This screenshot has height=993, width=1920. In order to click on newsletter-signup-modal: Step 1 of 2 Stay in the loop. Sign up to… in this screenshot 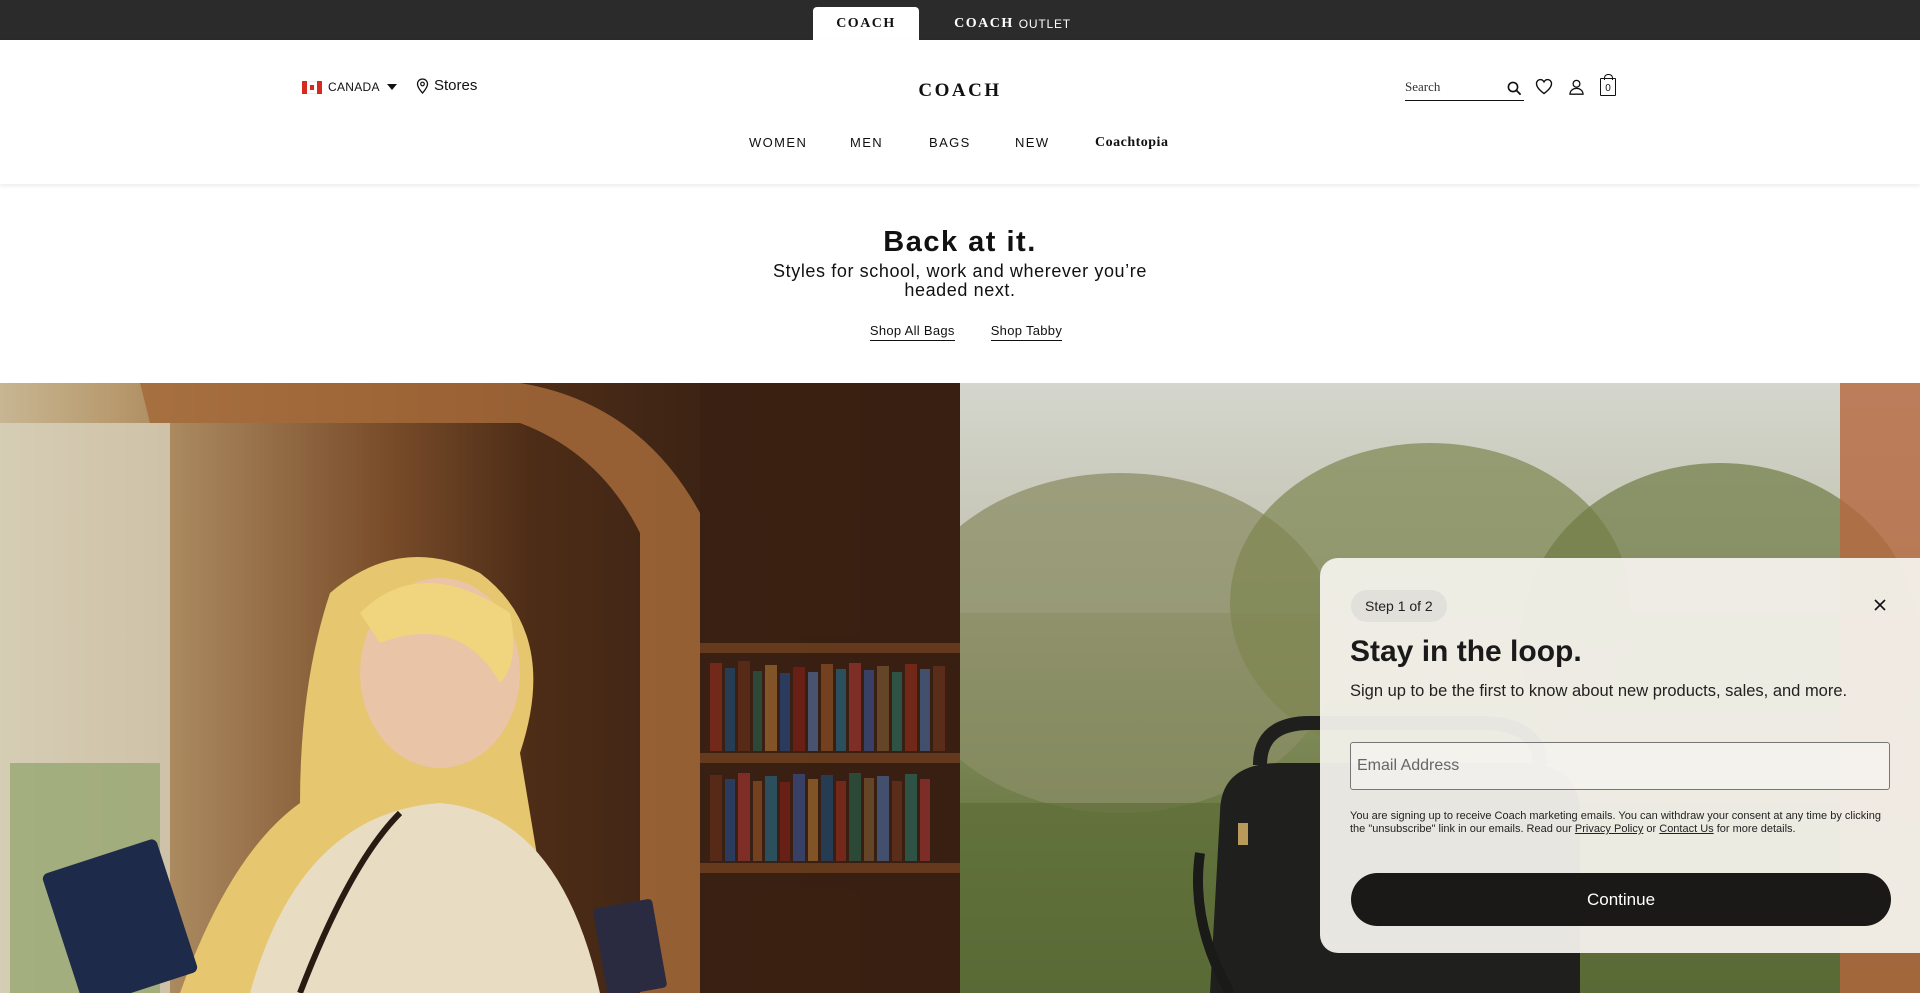, I will do `click(1620, 755)`.